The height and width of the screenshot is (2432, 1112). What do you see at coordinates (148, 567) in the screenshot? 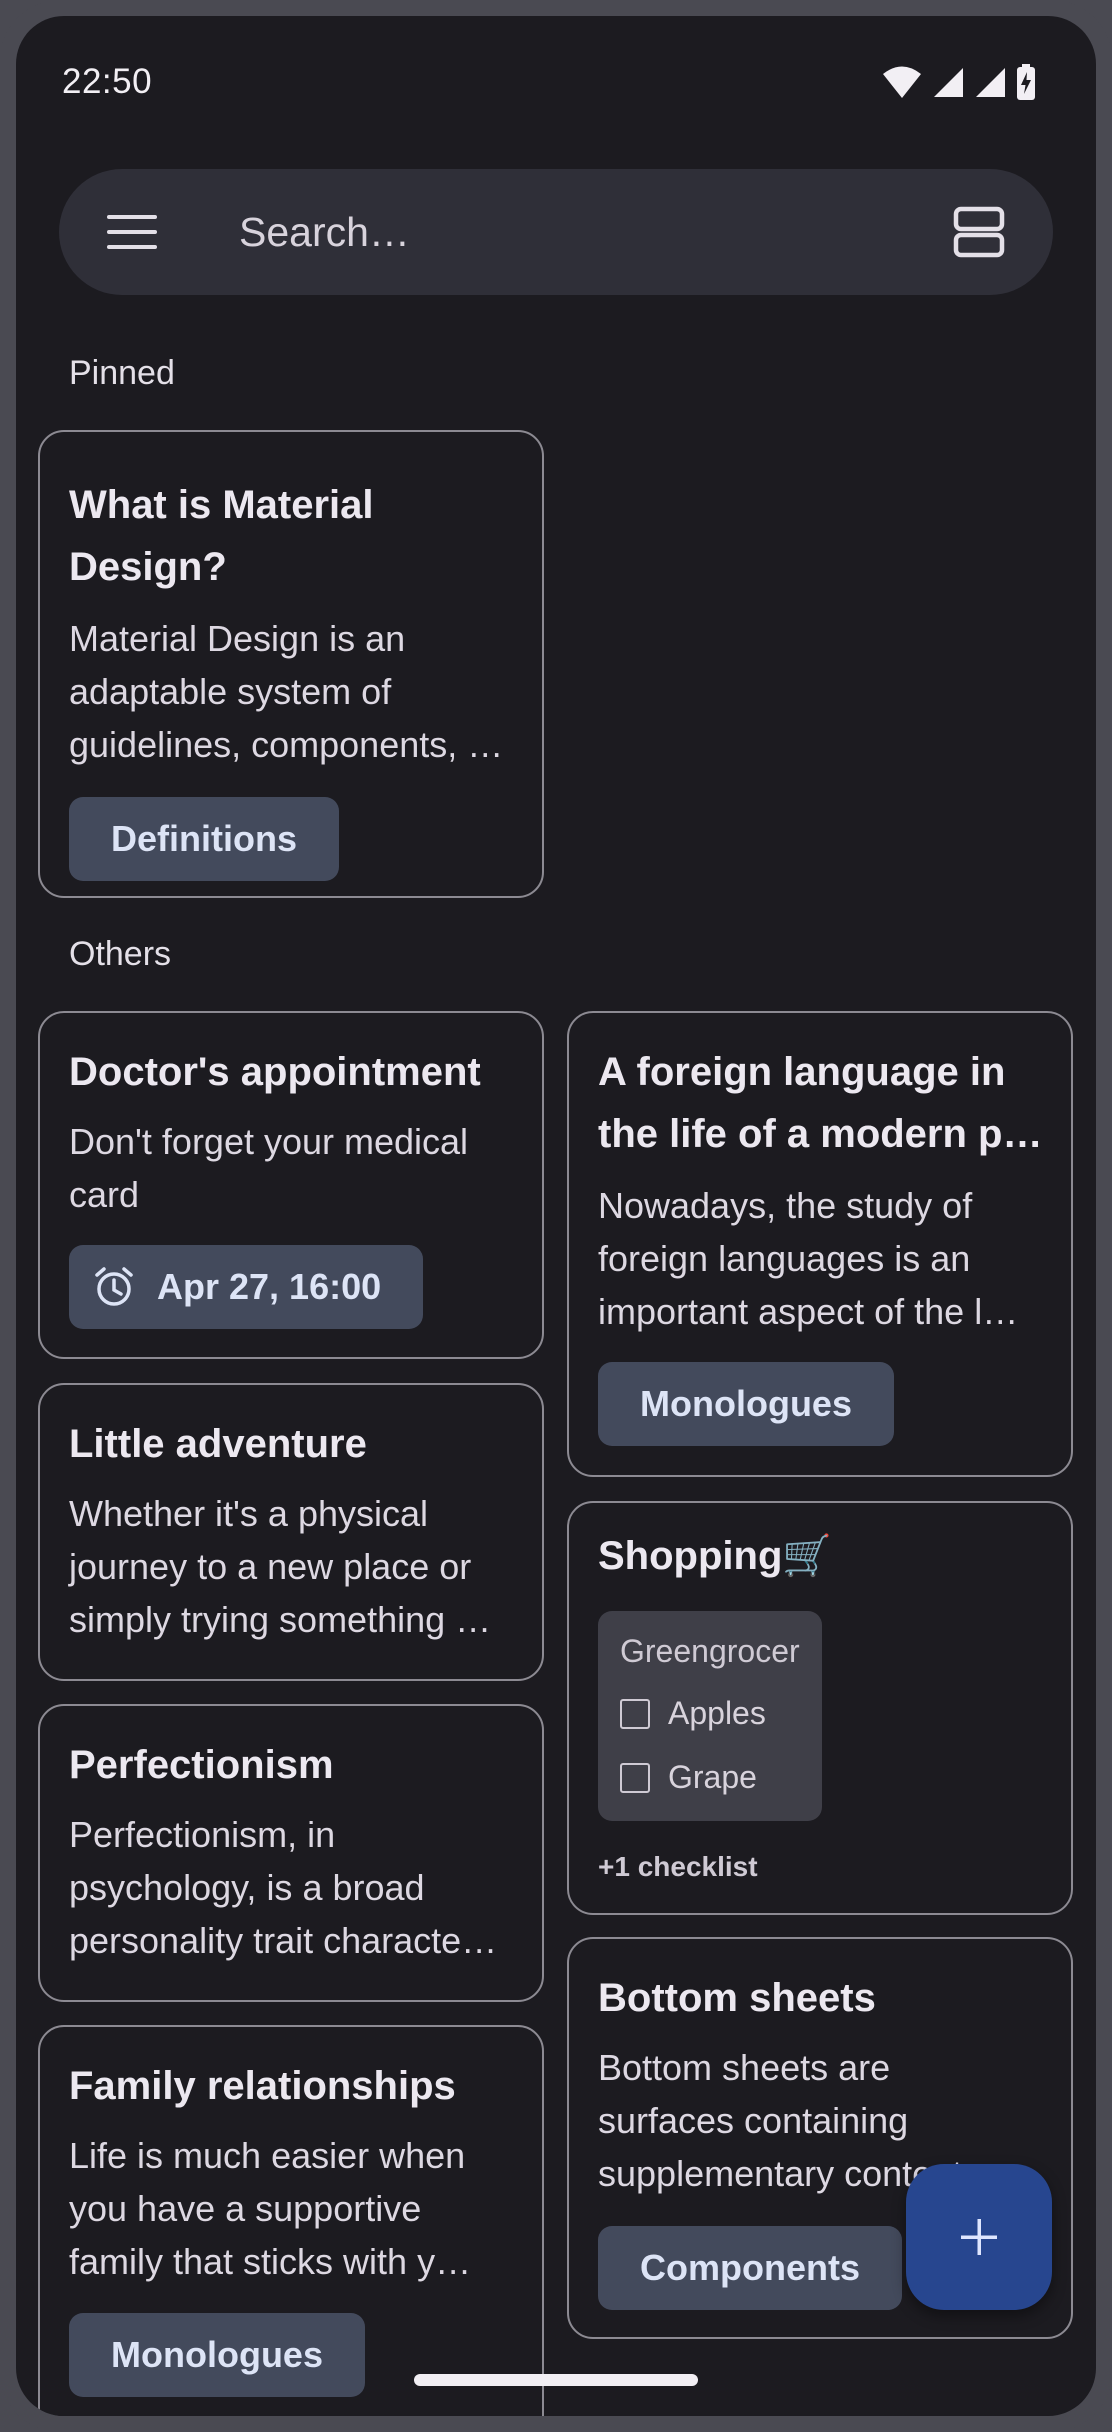
I see `note-title: Design?` at bounding box center [148, 567].